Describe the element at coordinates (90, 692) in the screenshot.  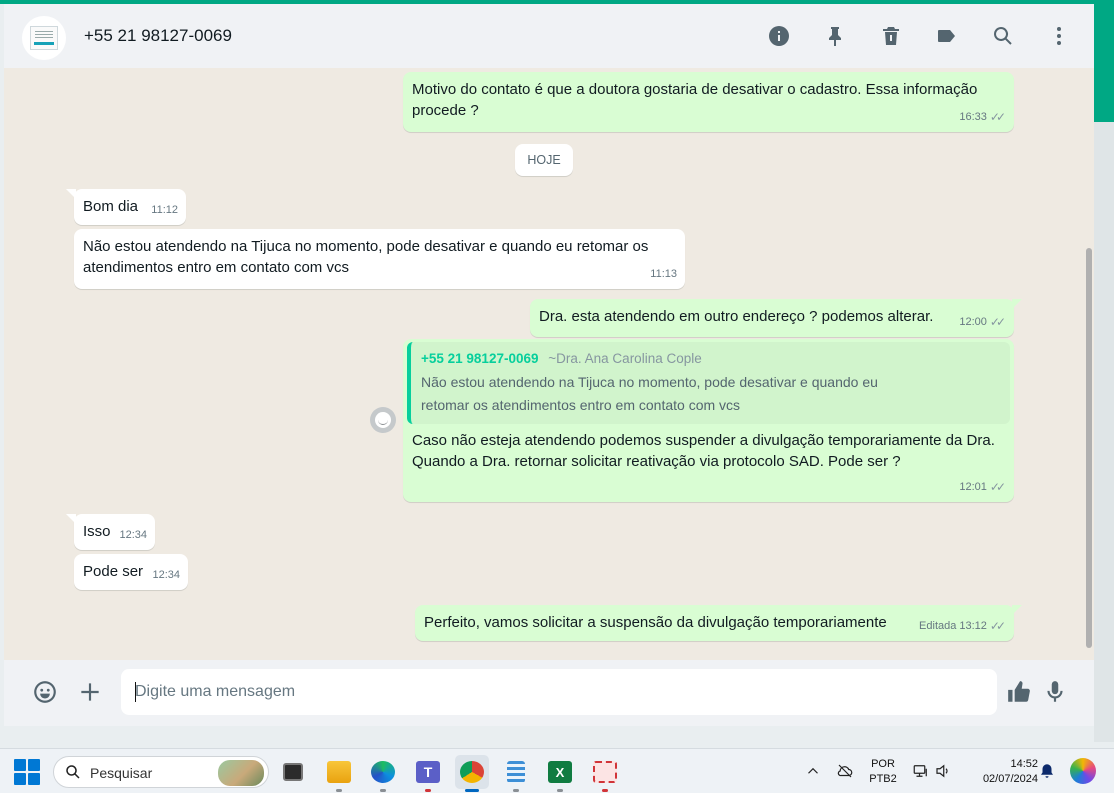
I see `attach-plus-icon` at that location.